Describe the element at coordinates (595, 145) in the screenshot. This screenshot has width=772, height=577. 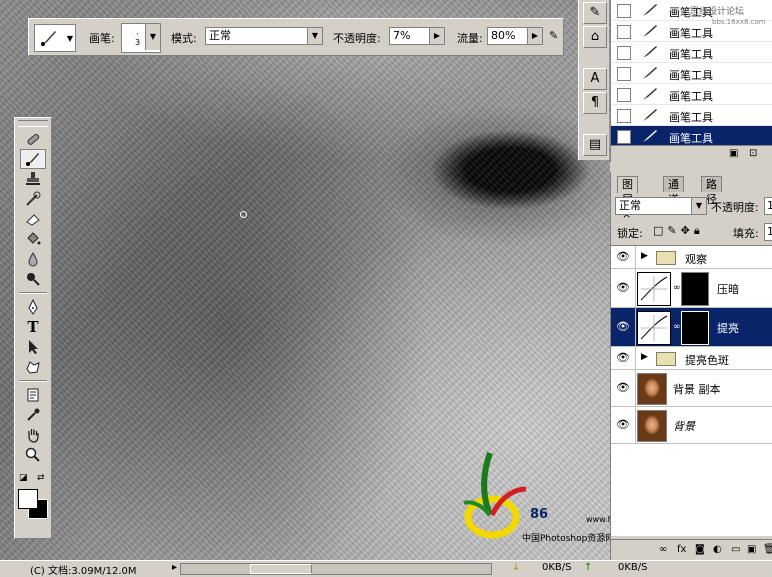
I see `dock-button-notes: ▤` at that location.